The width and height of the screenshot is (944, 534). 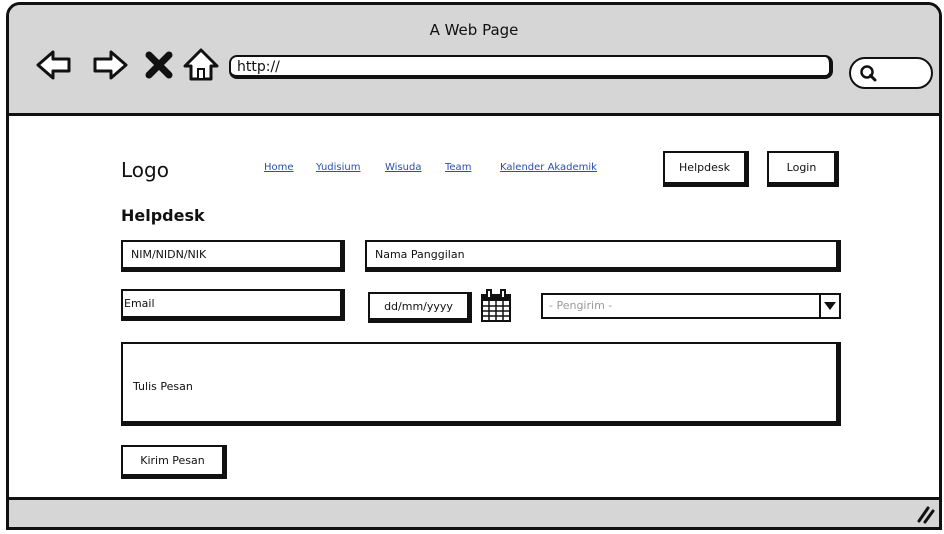 I want to click on close-icon, so click(x=159, y=65).